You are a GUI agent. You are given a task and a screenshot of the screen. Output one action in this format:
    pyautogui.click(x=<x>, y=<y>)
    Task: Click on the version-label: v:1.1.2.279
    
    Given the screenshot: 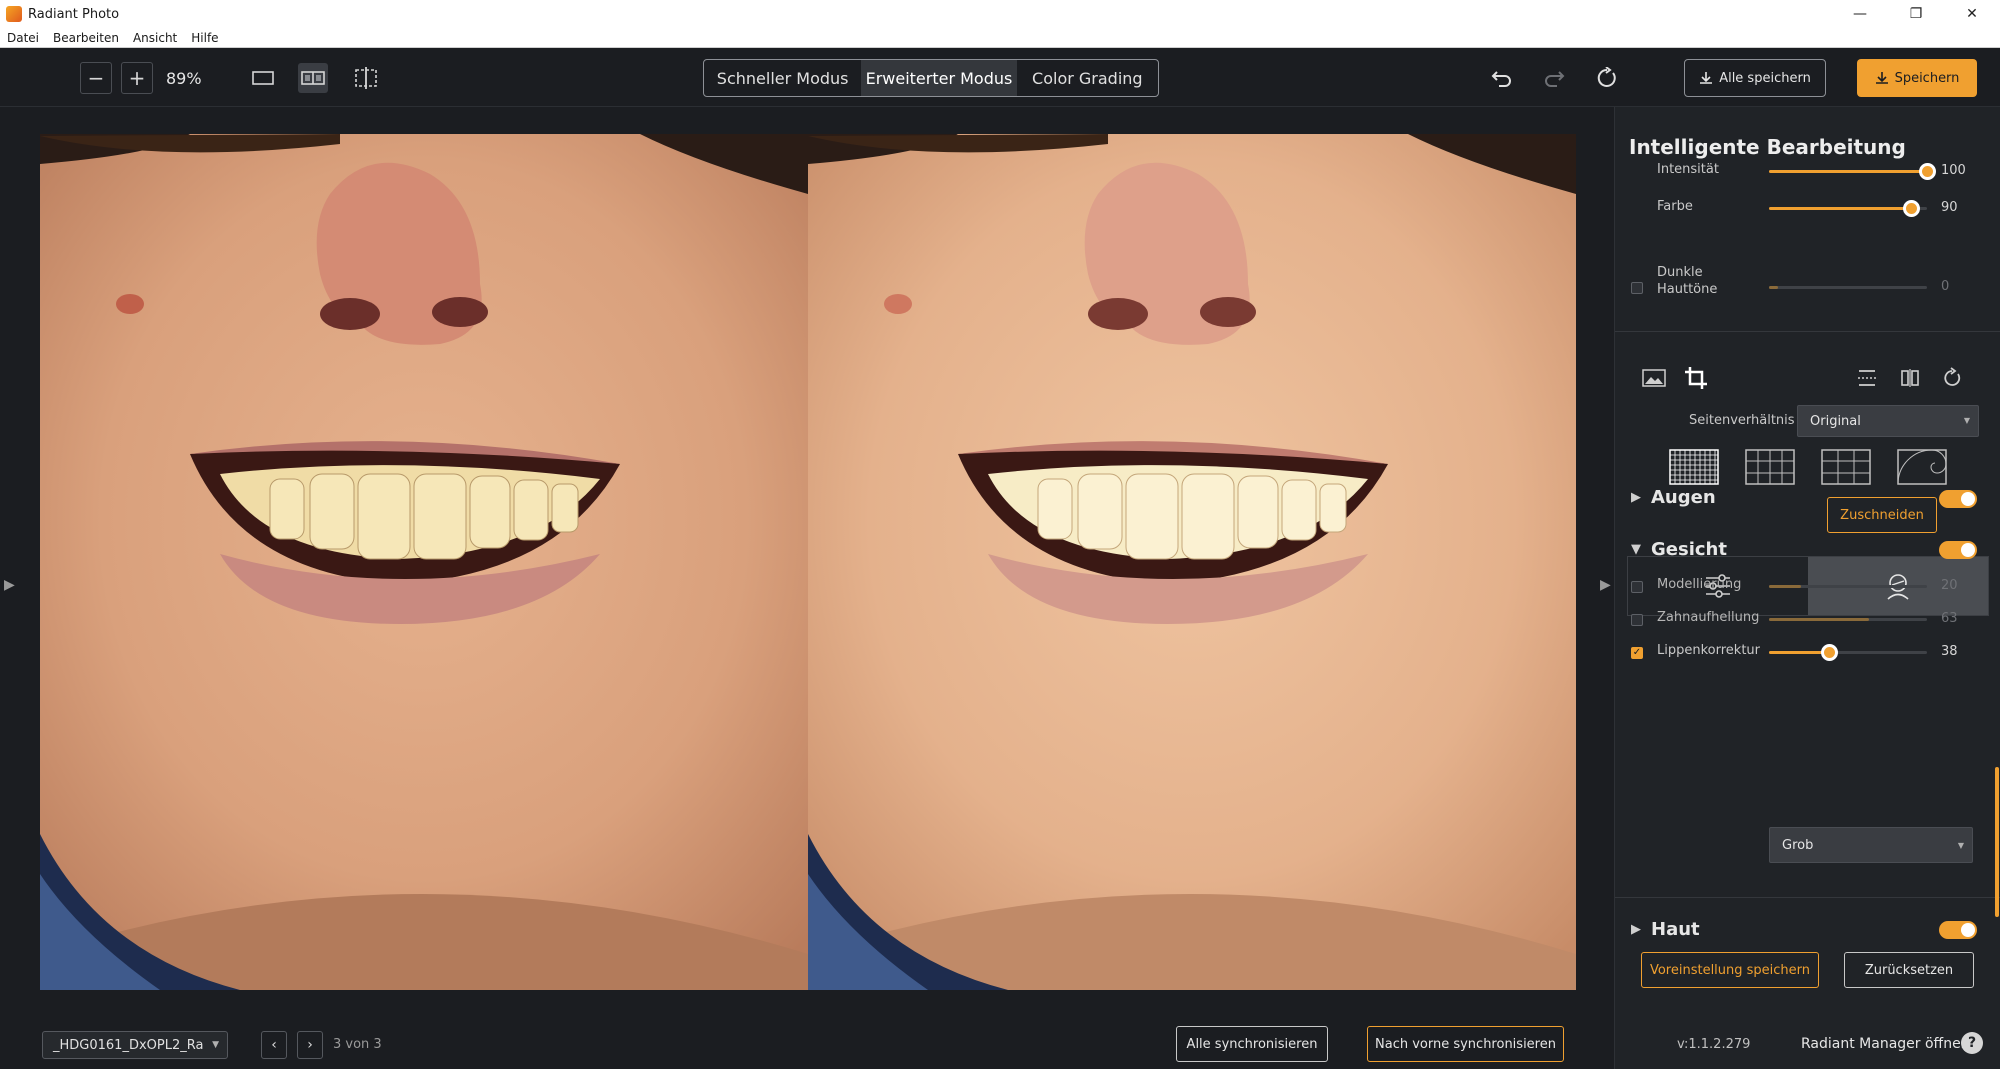 What is the action you would take?
    pyautogui.click(x=1714, y=1044)
    